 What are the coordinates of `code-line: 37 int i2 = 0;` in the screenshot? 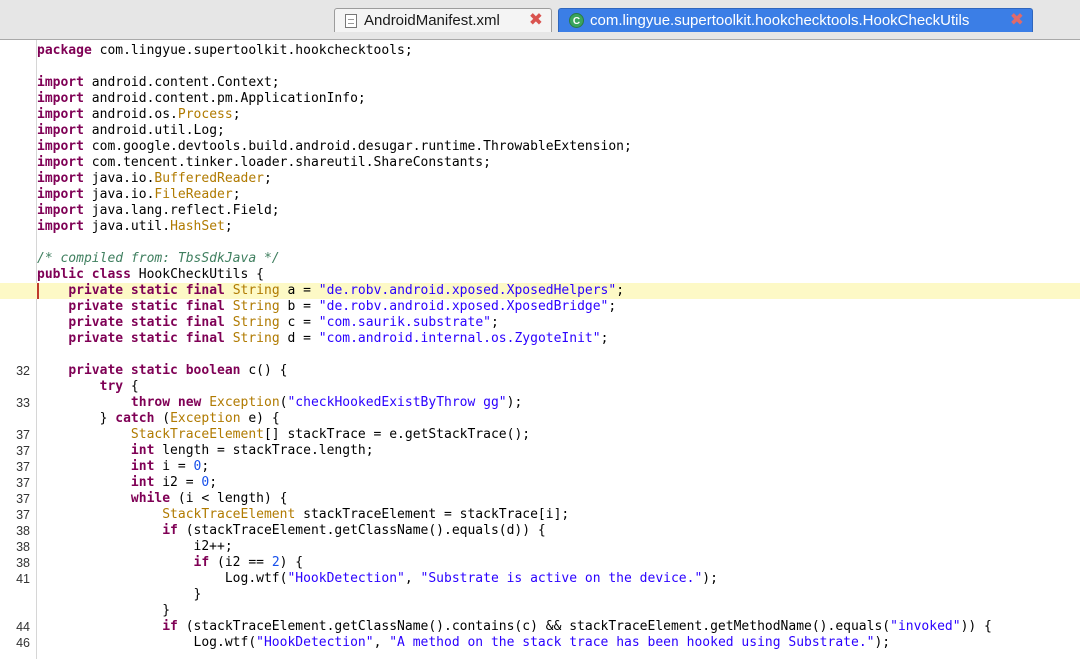 It's located at (540, 483).